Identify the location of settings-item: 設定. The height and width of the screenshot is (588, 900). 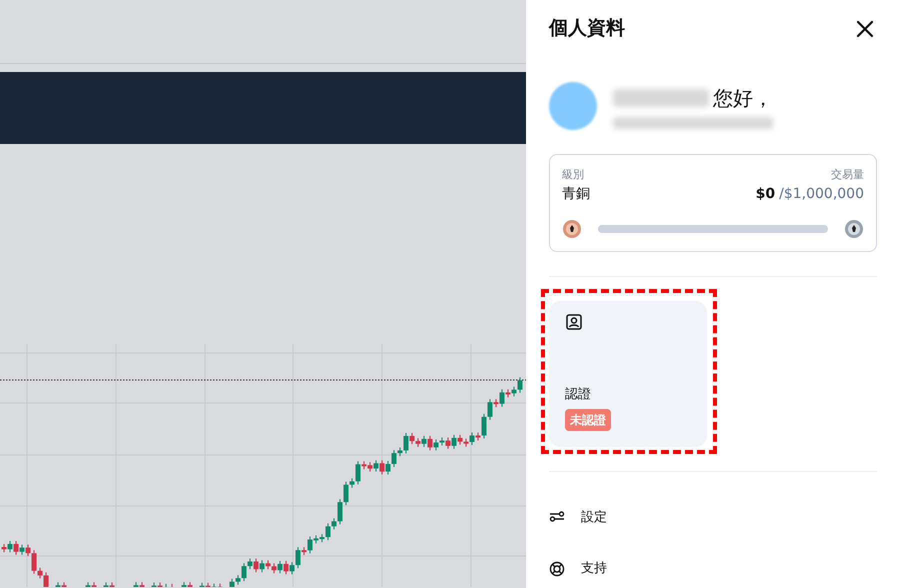
(713, 517).